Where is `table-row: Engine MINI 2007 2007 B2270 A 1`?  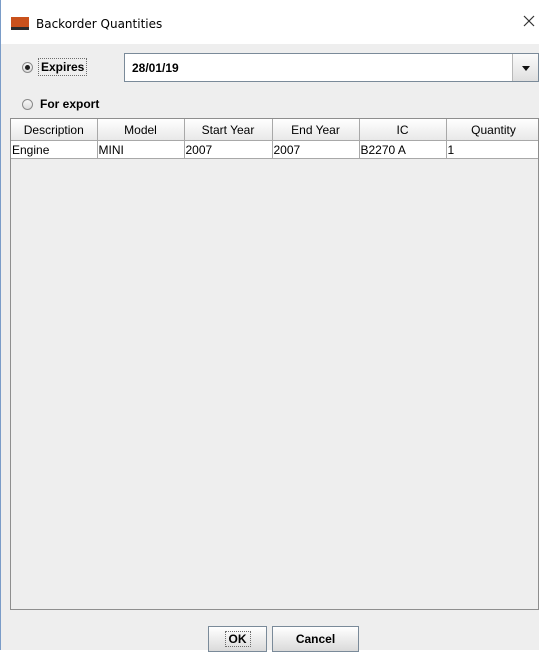
table-row: Engine MINI 2007 2007 B2270 A 1 is located at coordinates (274, 149).